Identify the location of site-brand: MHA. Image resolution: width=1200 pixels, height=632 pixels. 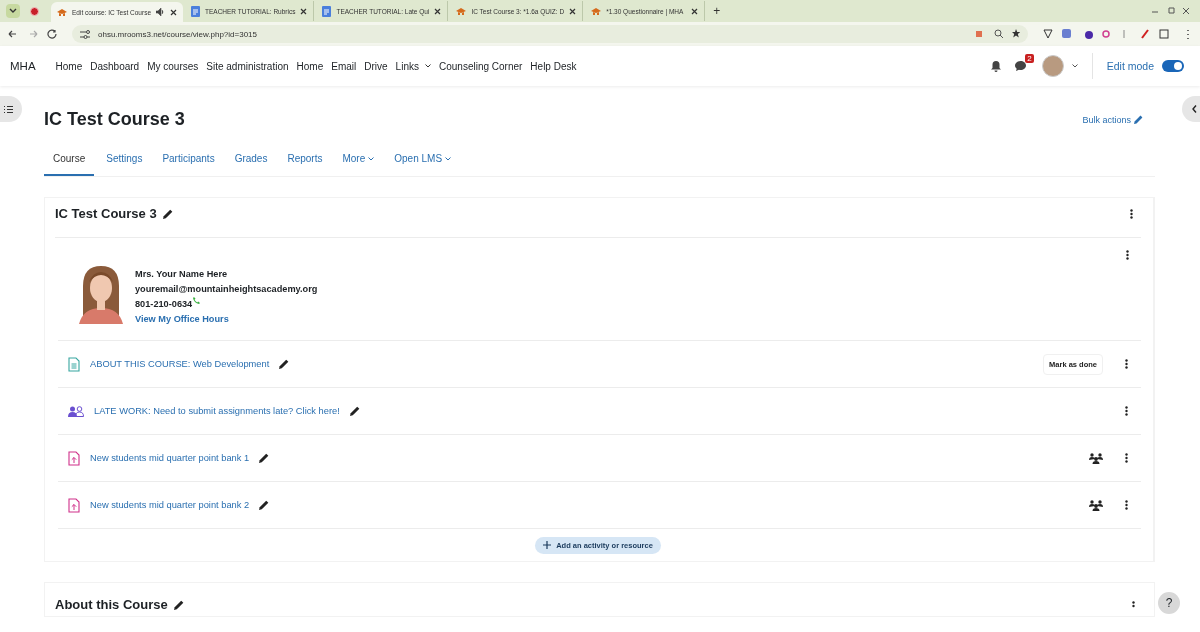
(23, 66).